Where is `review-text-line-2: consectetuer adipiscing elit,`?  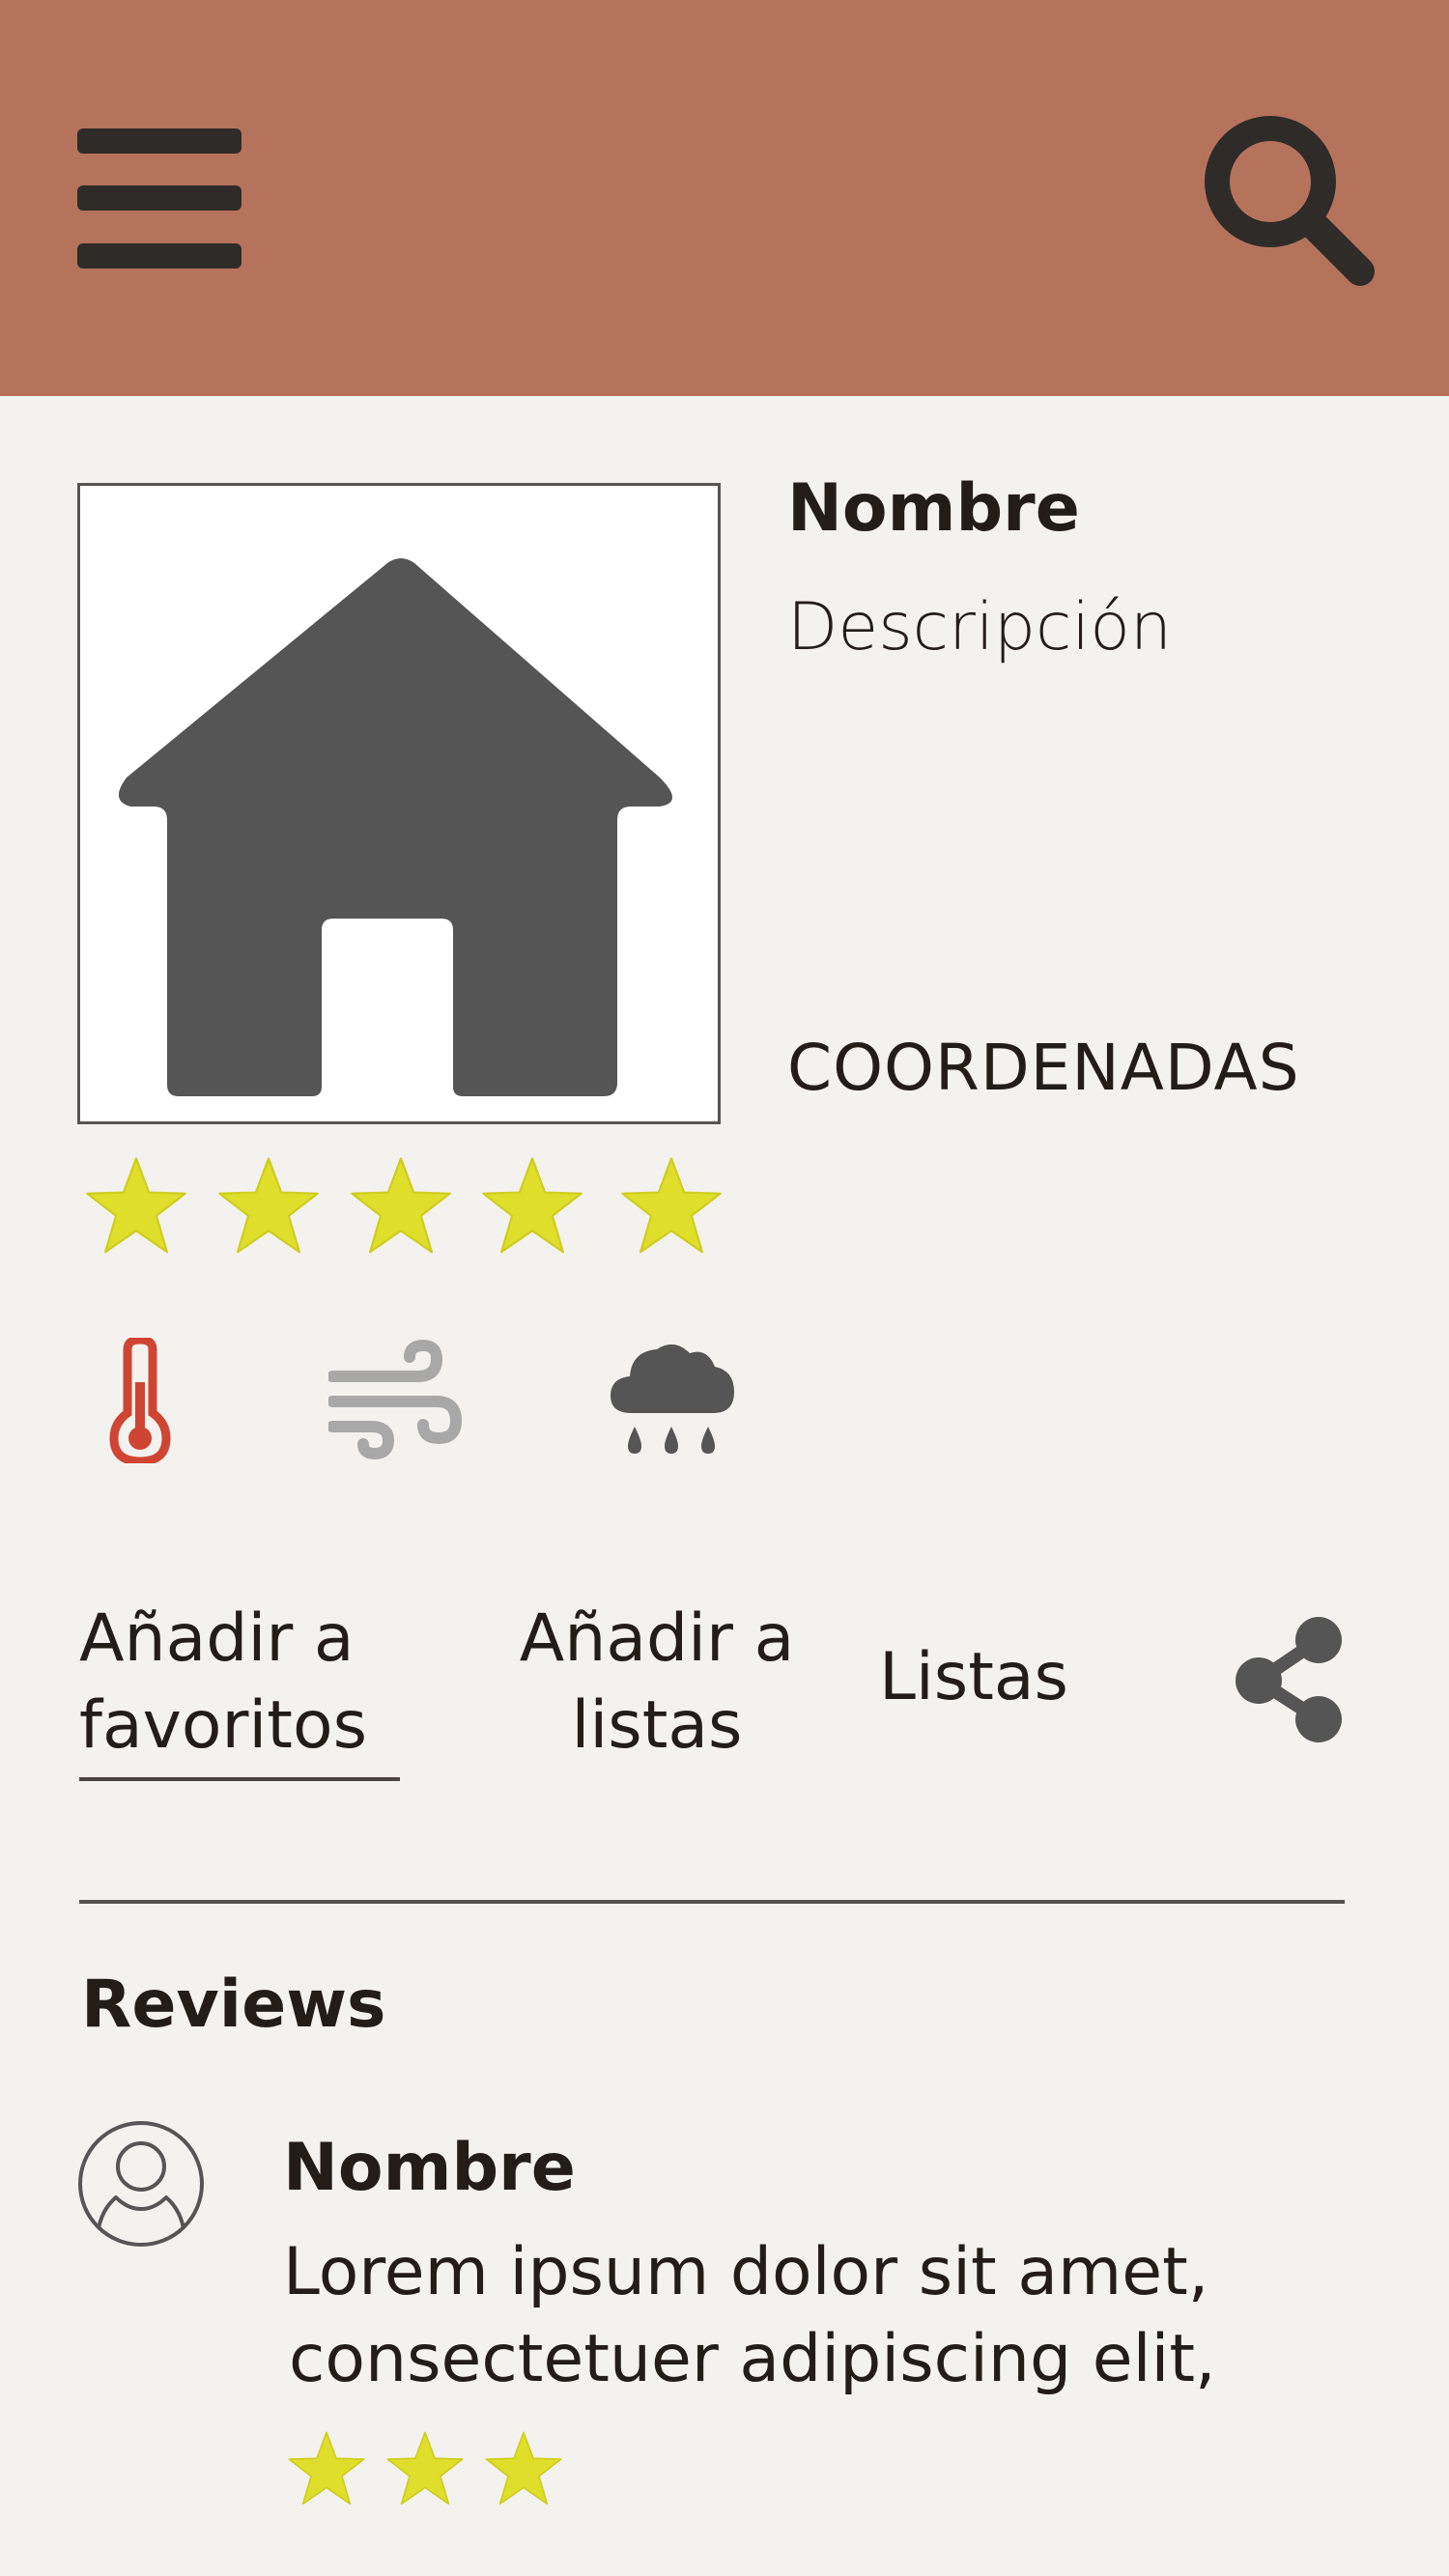
review-text-line-2: consectetuer adipiscing elit, is located at coordinates (752, 2359).